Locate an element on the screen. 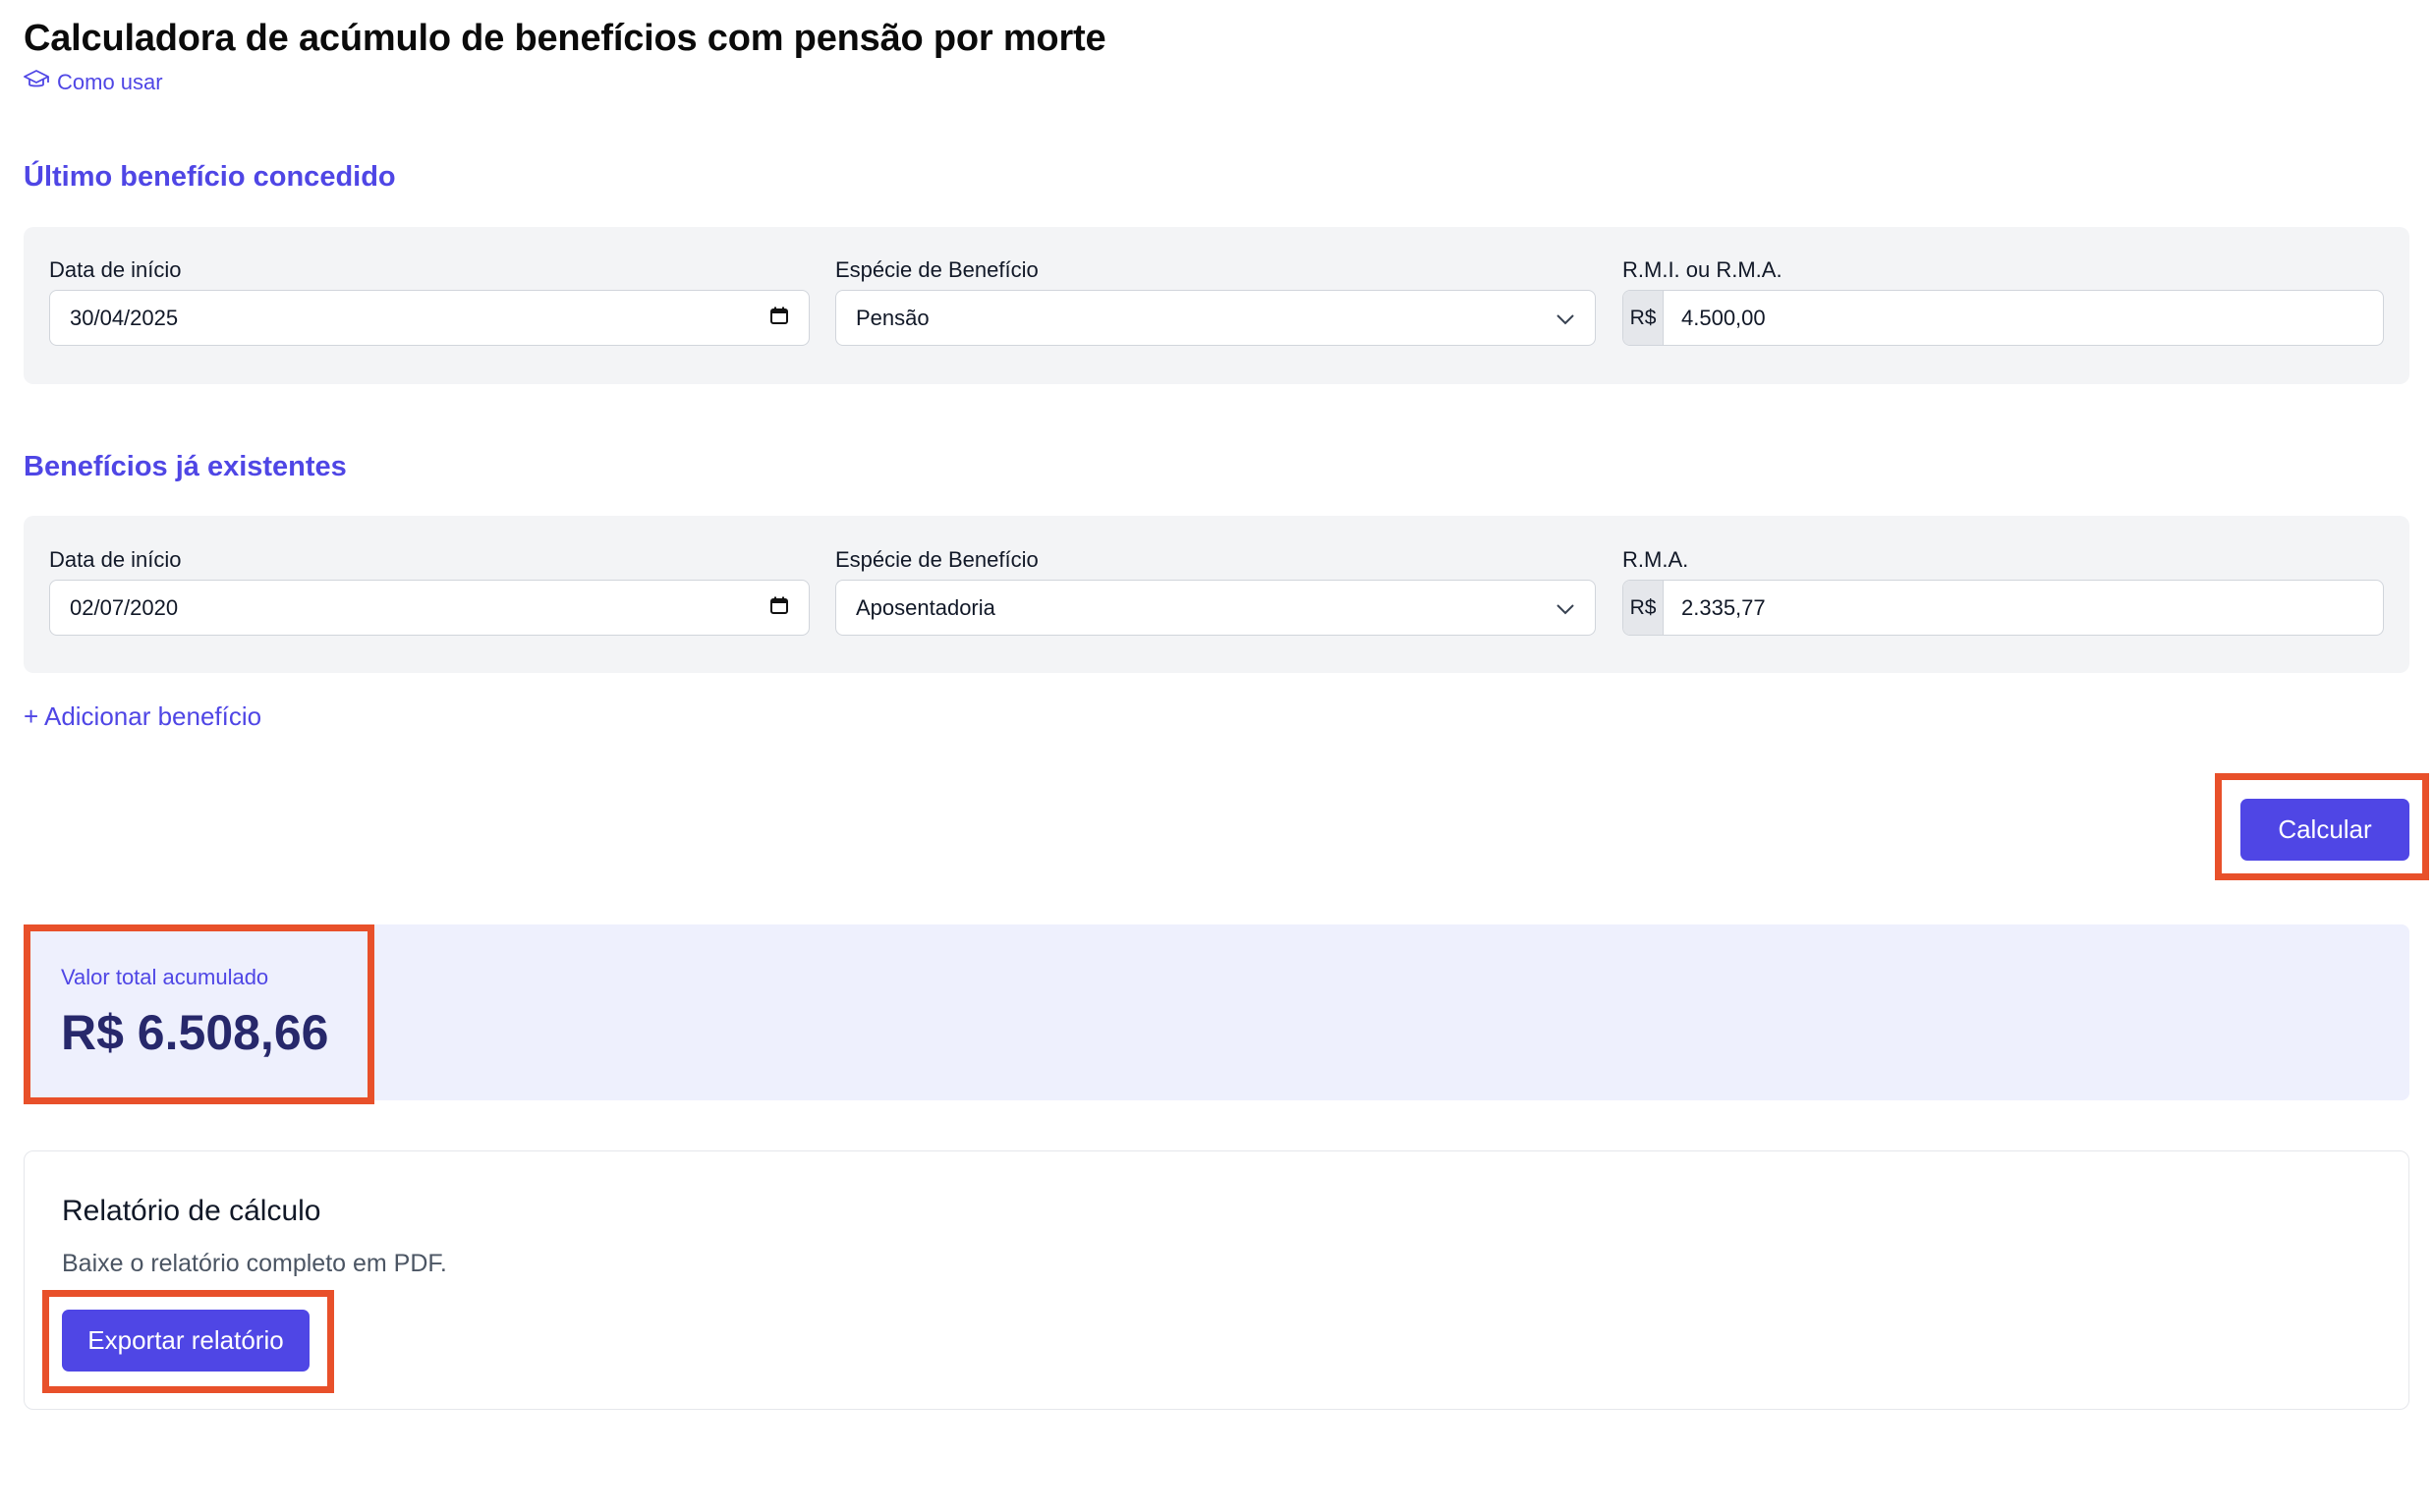  report-description: Baixe o relatório completo em PDF. is located at coordinates (254, 1263).